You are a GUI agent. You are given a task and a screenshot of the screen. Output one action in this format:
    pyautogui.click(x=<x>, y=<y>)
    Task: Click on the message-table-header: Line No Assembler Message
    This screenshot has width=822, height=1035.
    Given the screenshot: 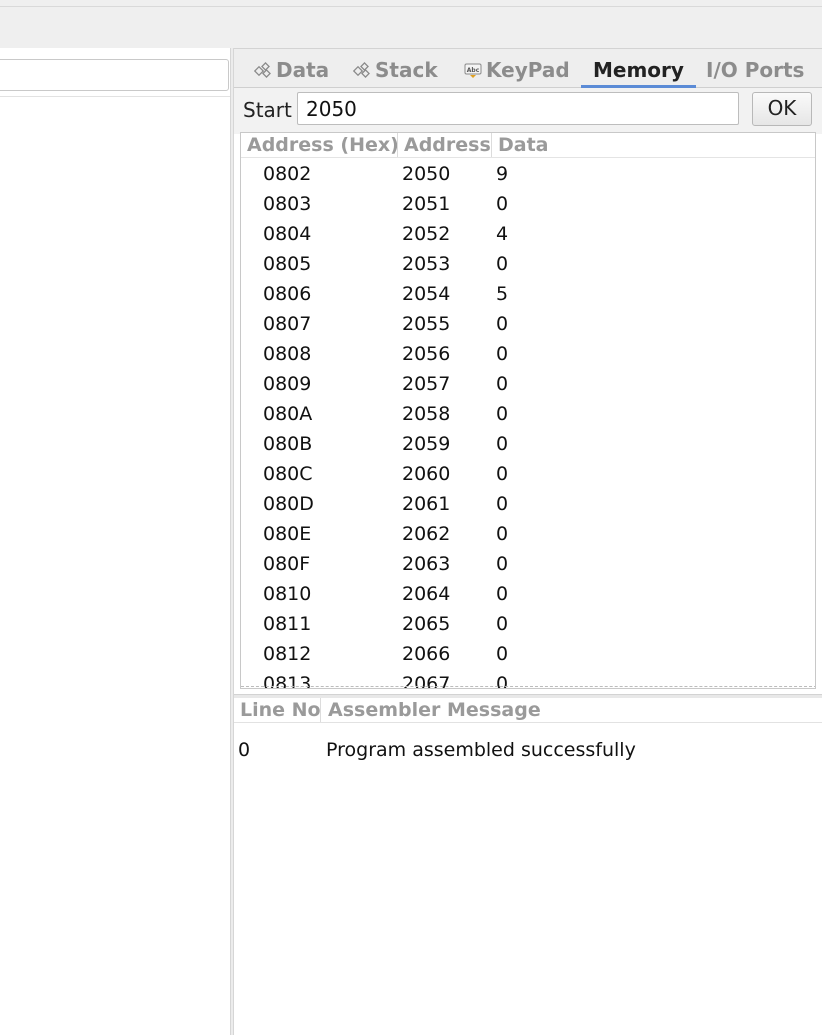 What is the action you would take?
    pyautogui.click(x=528, y=710)
    